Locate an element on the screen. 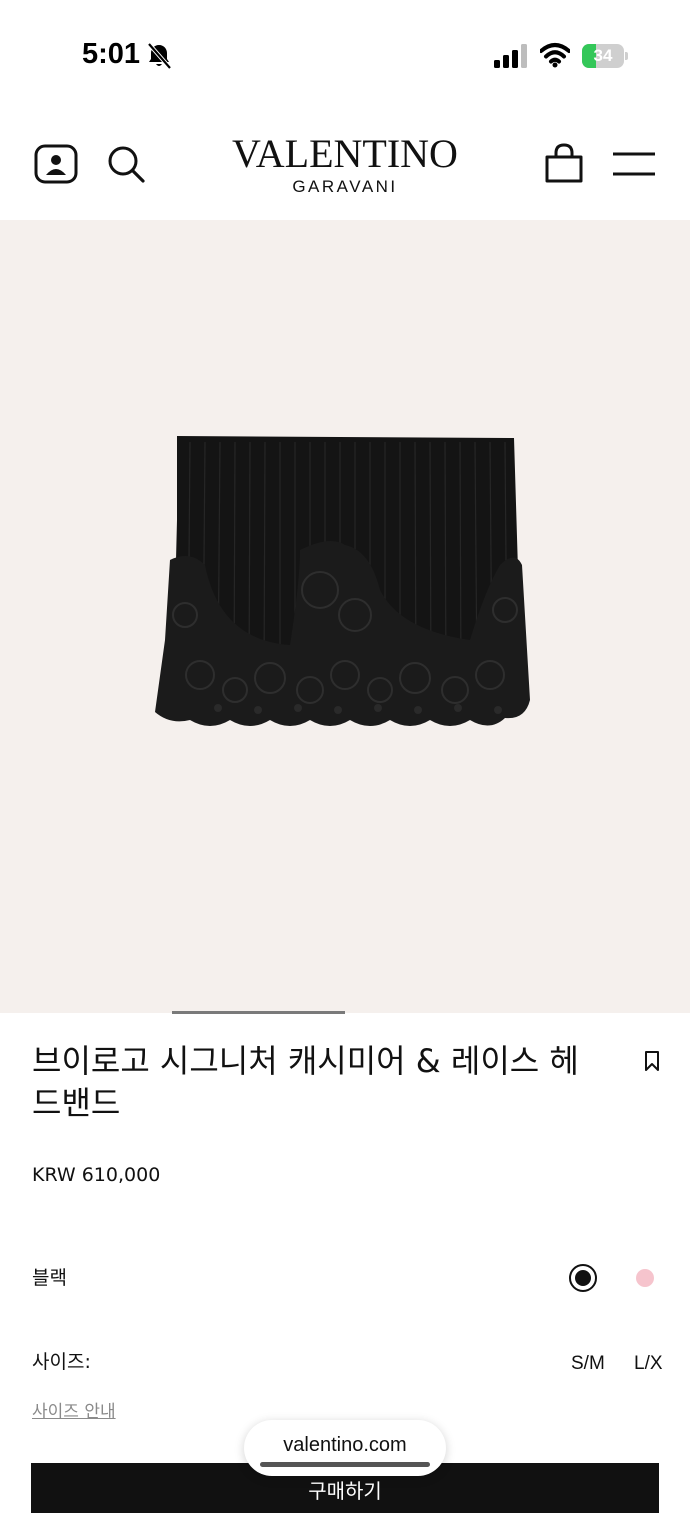 The width and height of the screenshot is (690, 1519). url-text: valentino.com is located at coordinates (345, 1445).